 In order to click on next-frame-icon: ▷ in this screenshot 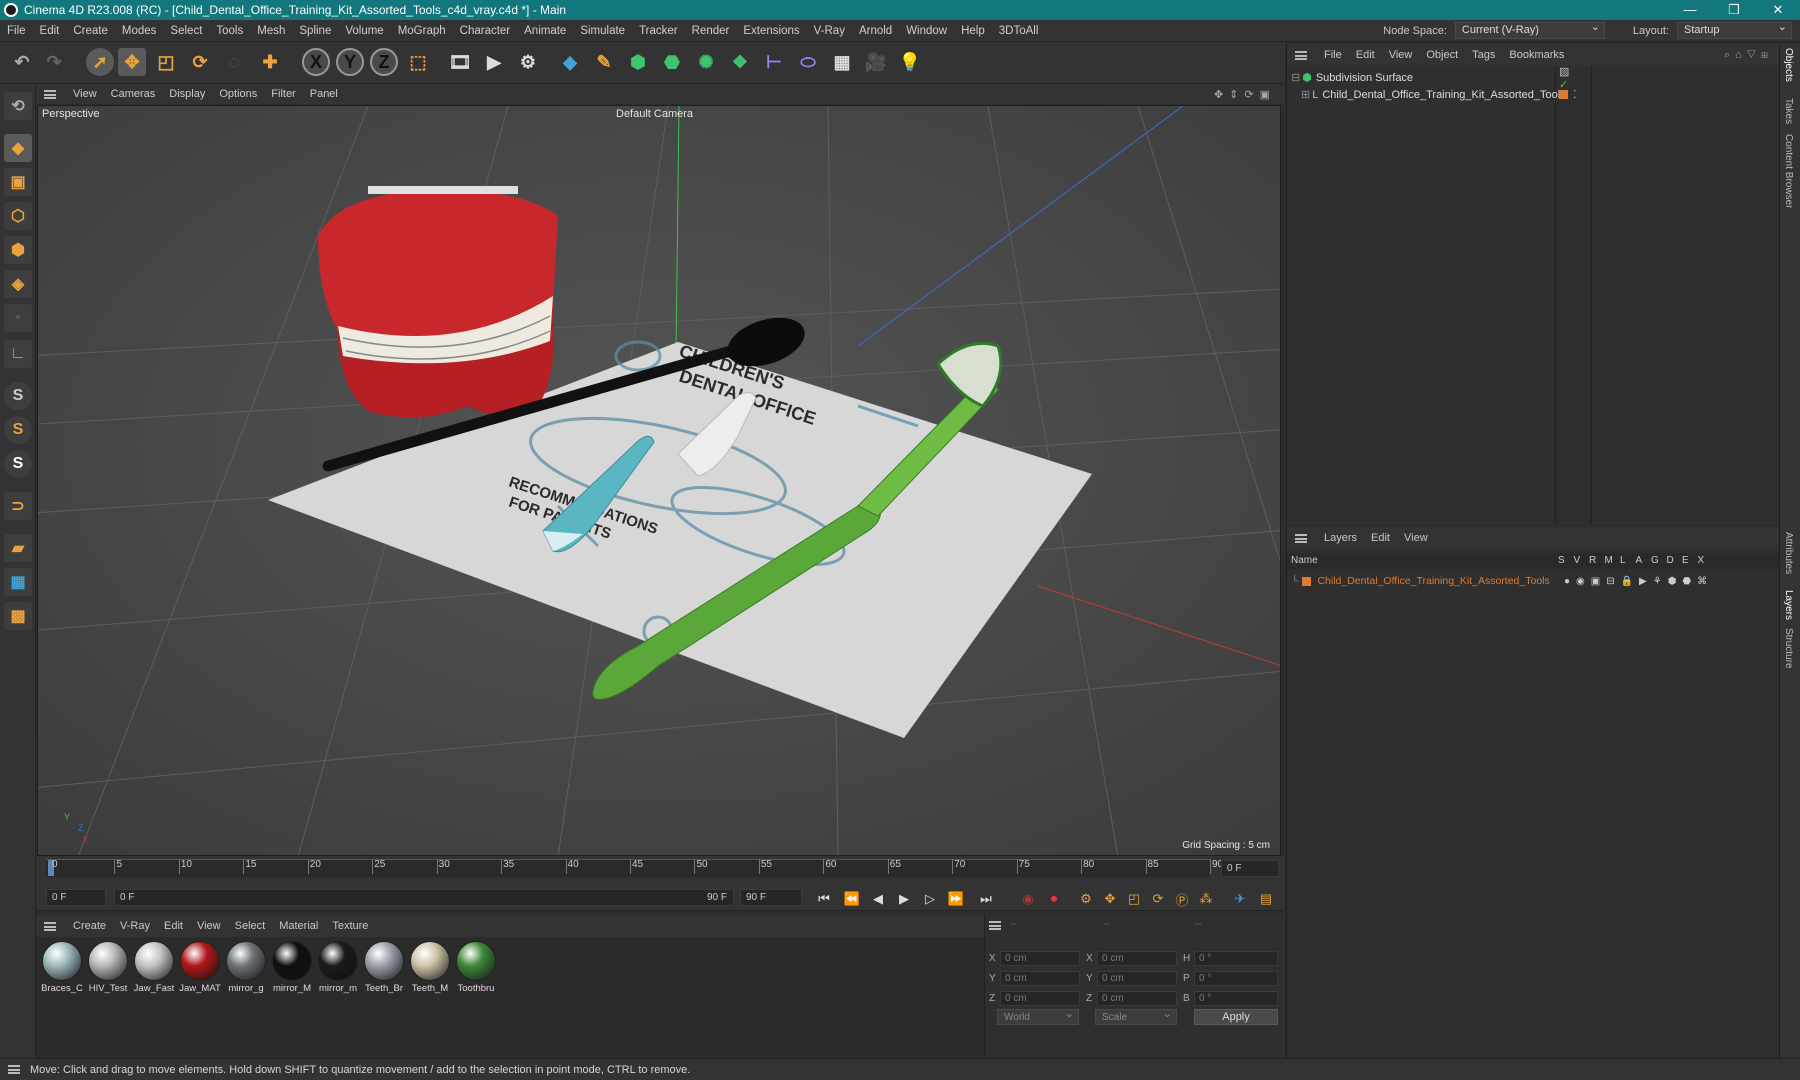, I will do `click(930, 899)`.